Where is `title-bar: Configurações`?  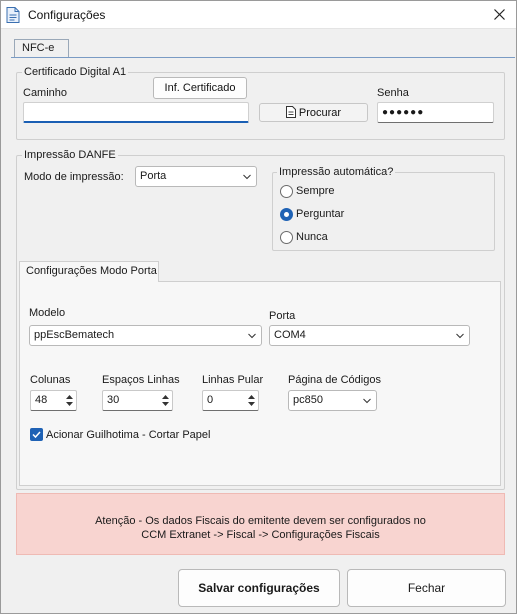
title-bar: Configurações is located at coordinates (258, 15).